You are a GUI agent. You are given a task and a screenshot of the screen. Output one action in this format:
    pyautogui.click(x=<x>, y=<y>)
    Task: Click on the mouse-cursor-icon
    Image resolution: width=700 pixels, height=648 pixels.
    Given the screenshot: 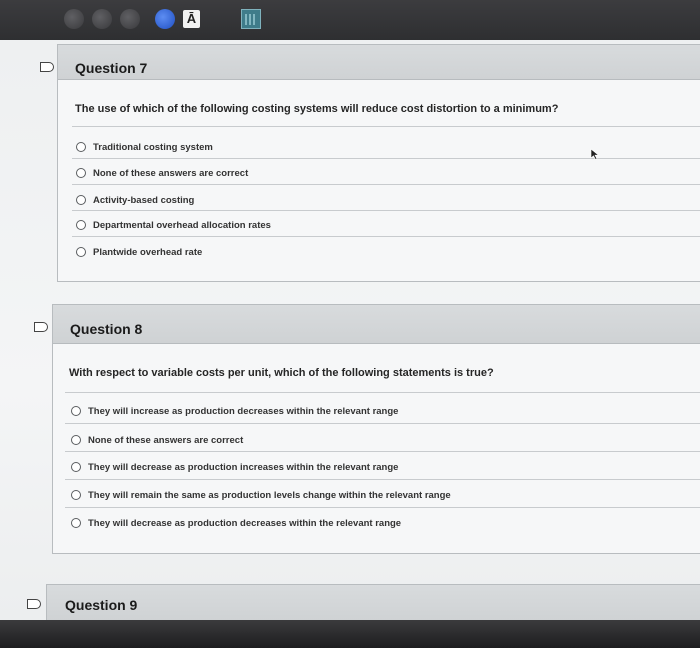 What is the action you would take?
    pyautogui.click(x=595, y=154)
    